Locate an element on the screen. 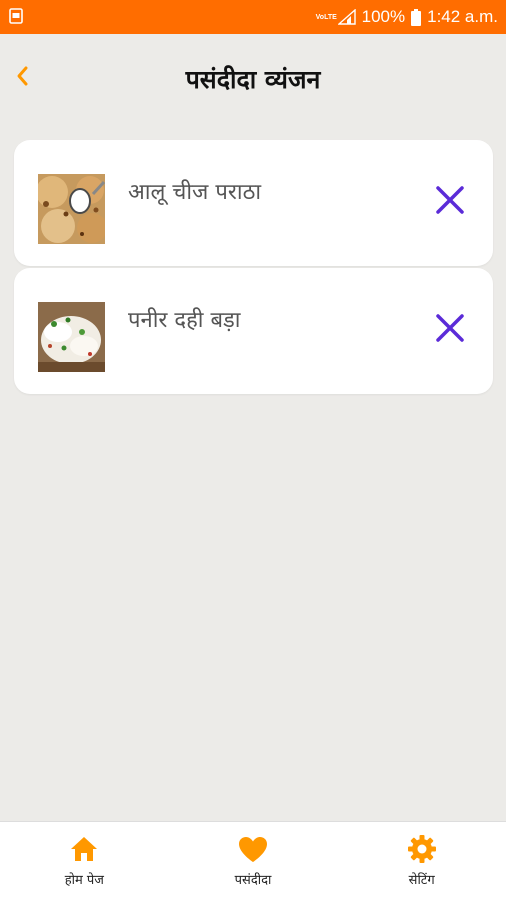 The width and height of the screenshot is (506, 900). nav-settings: सेटिंग is located at coordinates (421, 861).